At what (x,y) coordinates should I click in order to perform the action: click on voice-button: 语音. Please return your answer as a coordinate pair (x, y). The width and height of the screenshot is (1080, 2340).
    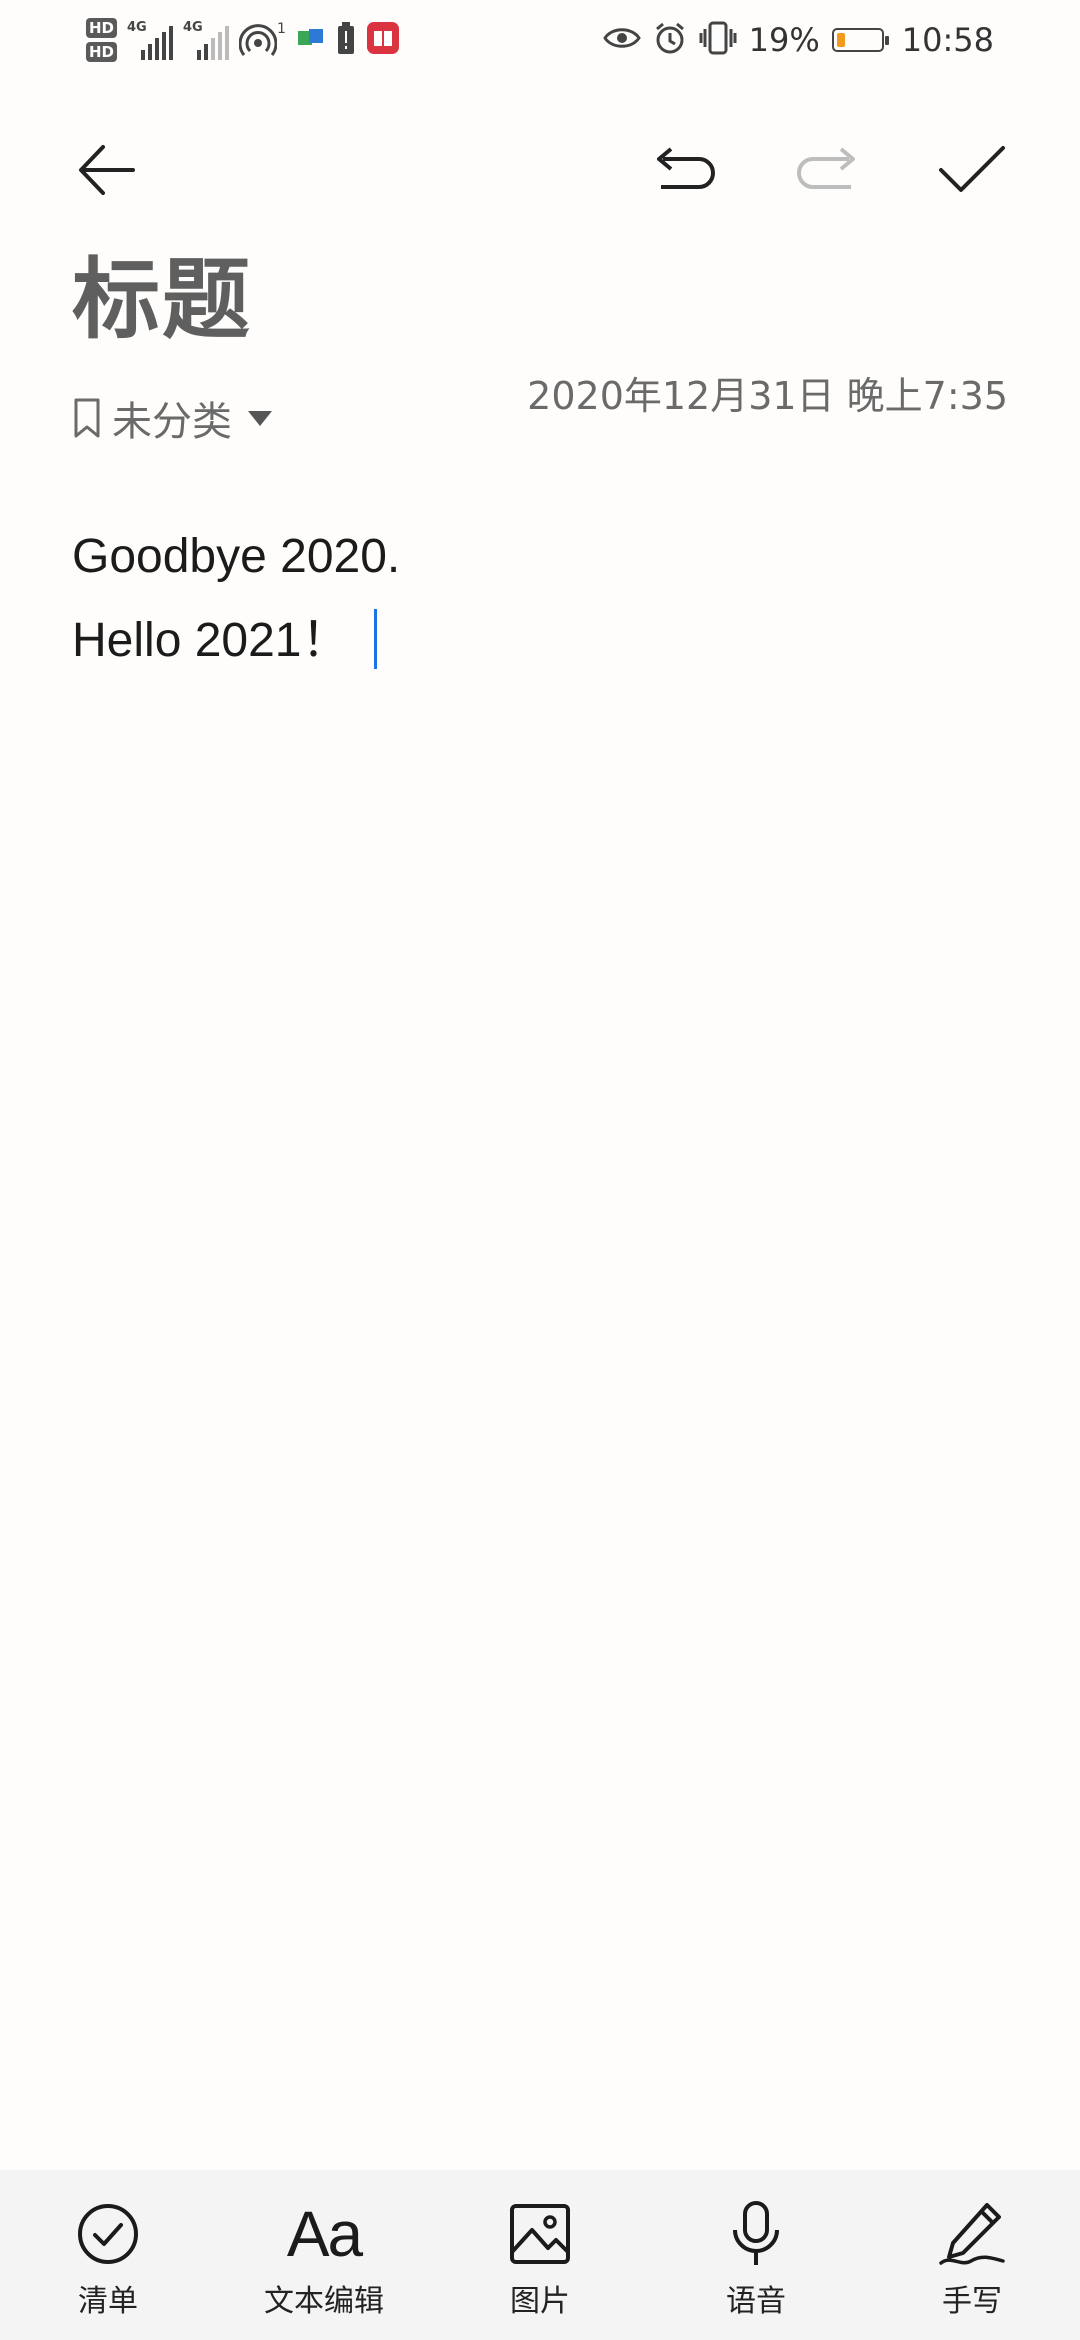
    Looking at the image, I should click on (756, 2255).